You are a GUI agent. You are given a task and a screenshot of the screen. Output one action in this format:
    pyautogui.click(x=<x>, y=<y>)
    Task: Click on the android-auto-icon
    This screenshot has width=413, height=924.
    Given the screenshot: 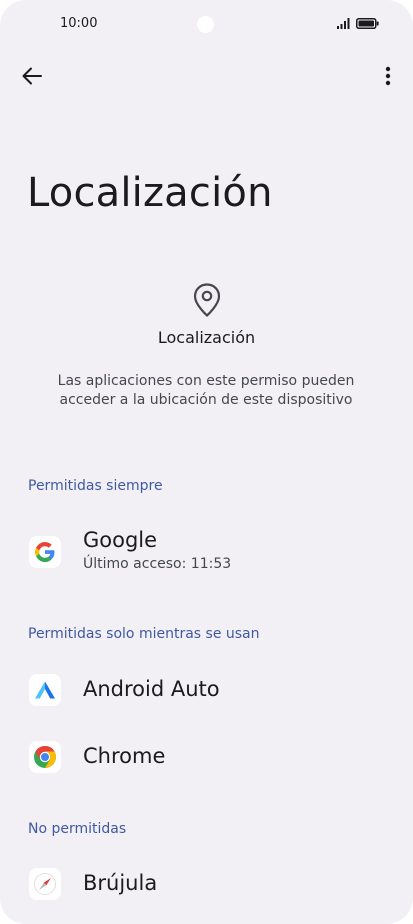 What is the action you would take?
    pyautogui.click(x=45, y=690)
    